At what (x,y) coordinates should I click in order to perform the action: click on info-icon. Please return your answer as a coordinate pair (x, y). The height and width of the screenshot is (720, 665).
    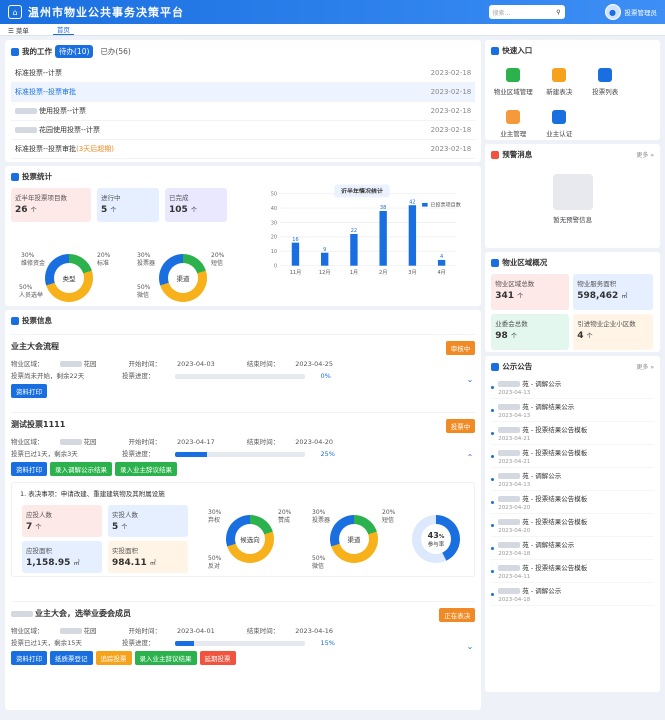
    Looking at the image, I should click on (15, 320).